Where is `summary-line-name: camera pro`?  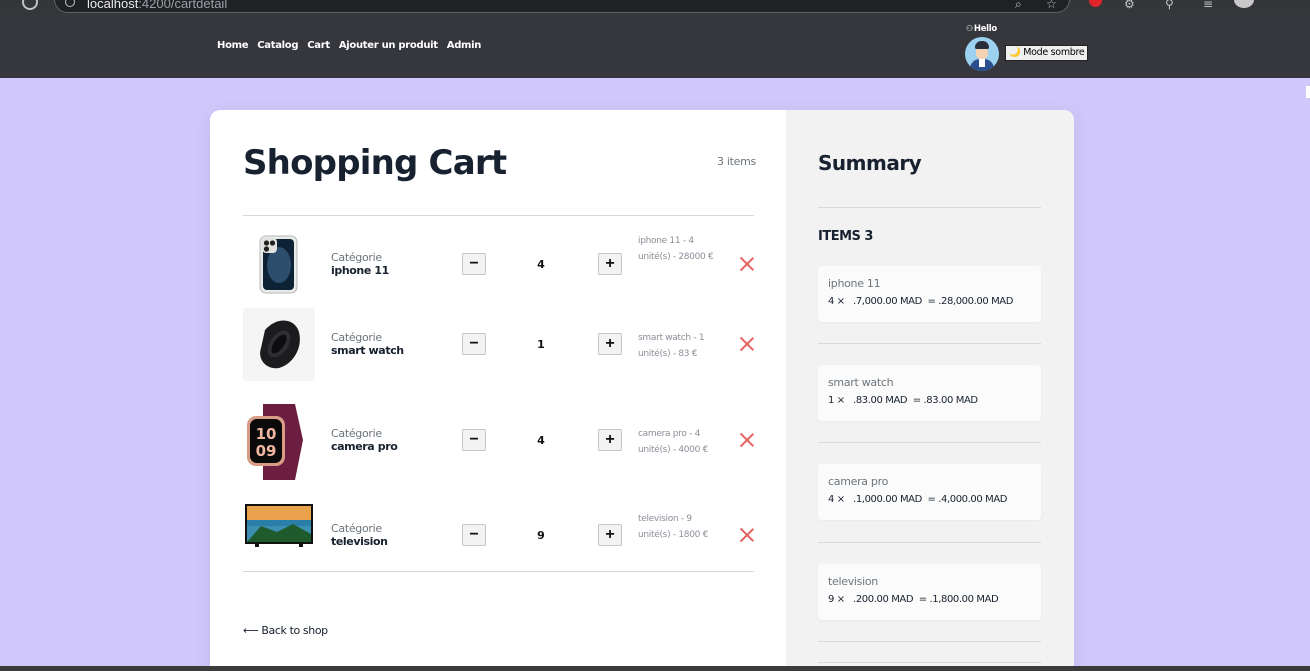
summary-line-name: camera pro is located at coordinates (858, 481).